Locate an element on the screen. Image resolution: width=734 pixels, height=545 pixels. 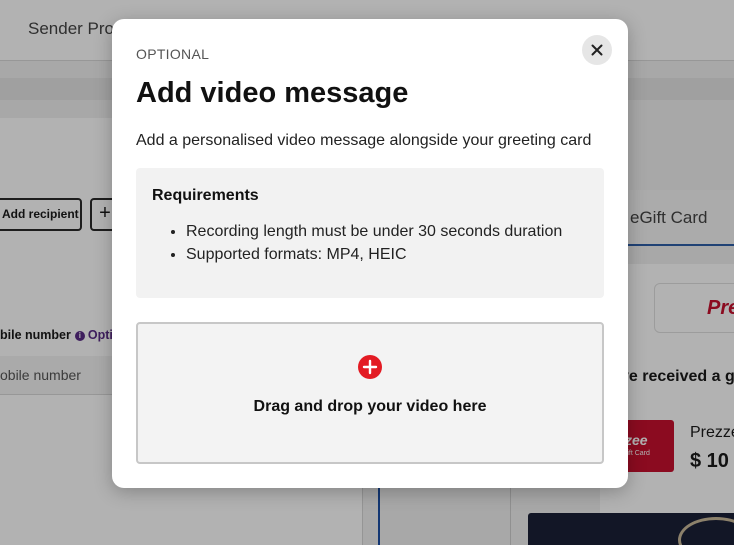
dropzone-label: Drag and drop your video here is located at coordinates (370, 406).